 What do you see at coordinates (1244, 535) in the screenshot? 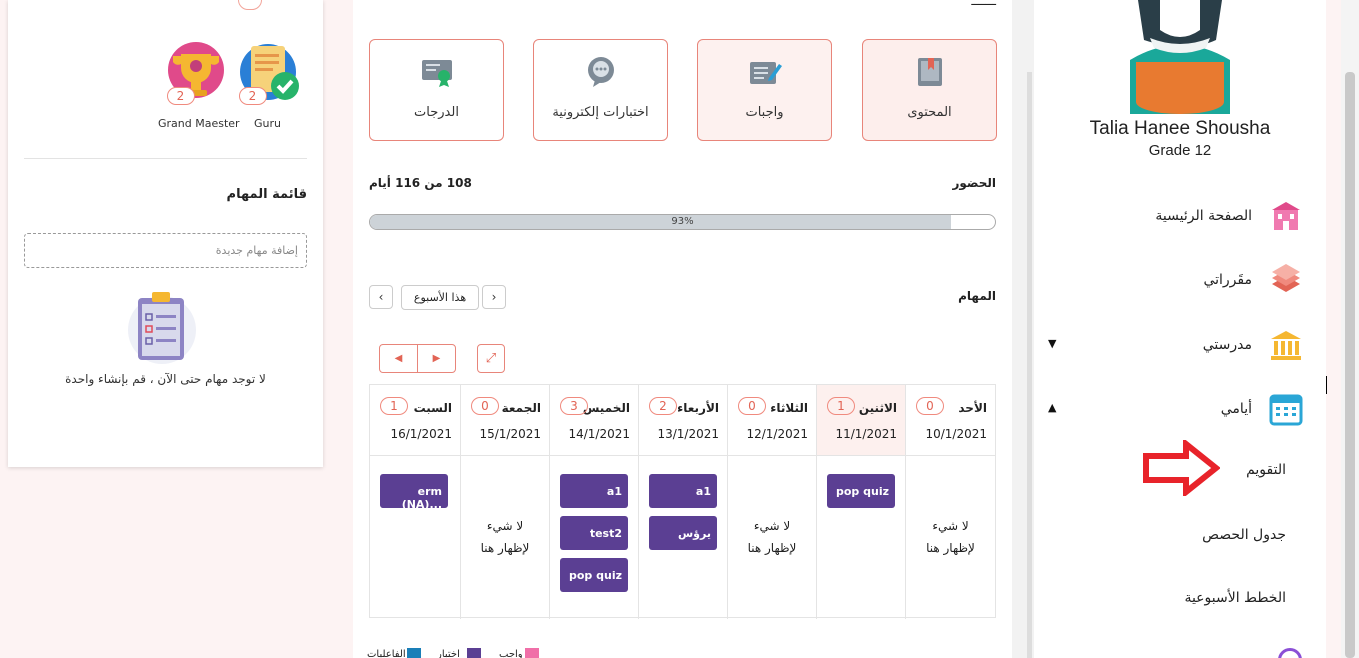
I see `sidebar-subitem-schedule: جدول الحصص` at bounding box center [1244, 535].